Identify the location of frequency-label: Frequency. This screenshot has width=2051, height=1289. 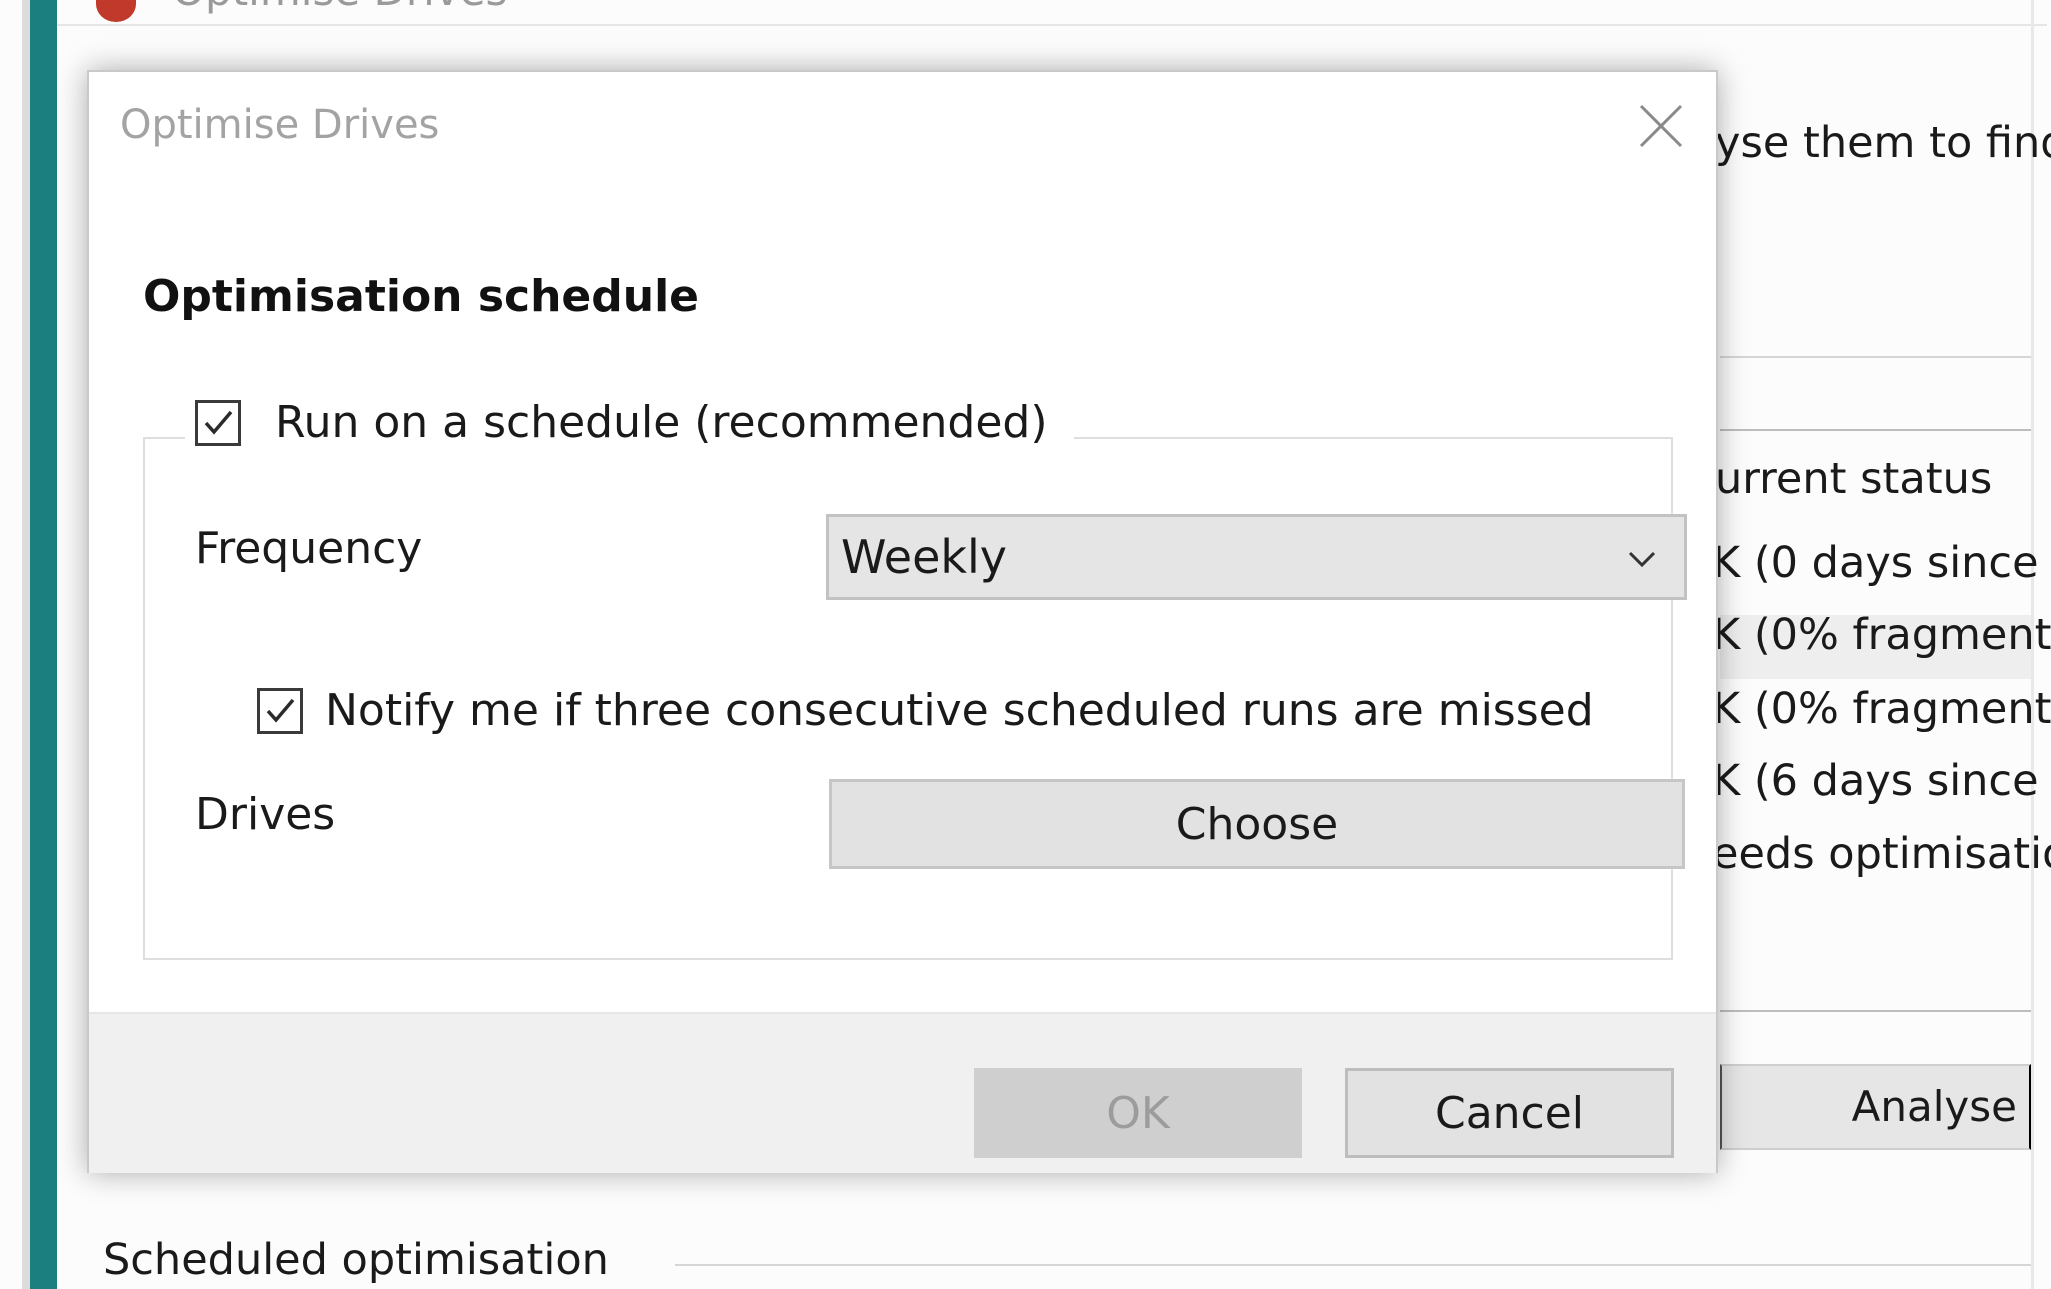
(309, 548).